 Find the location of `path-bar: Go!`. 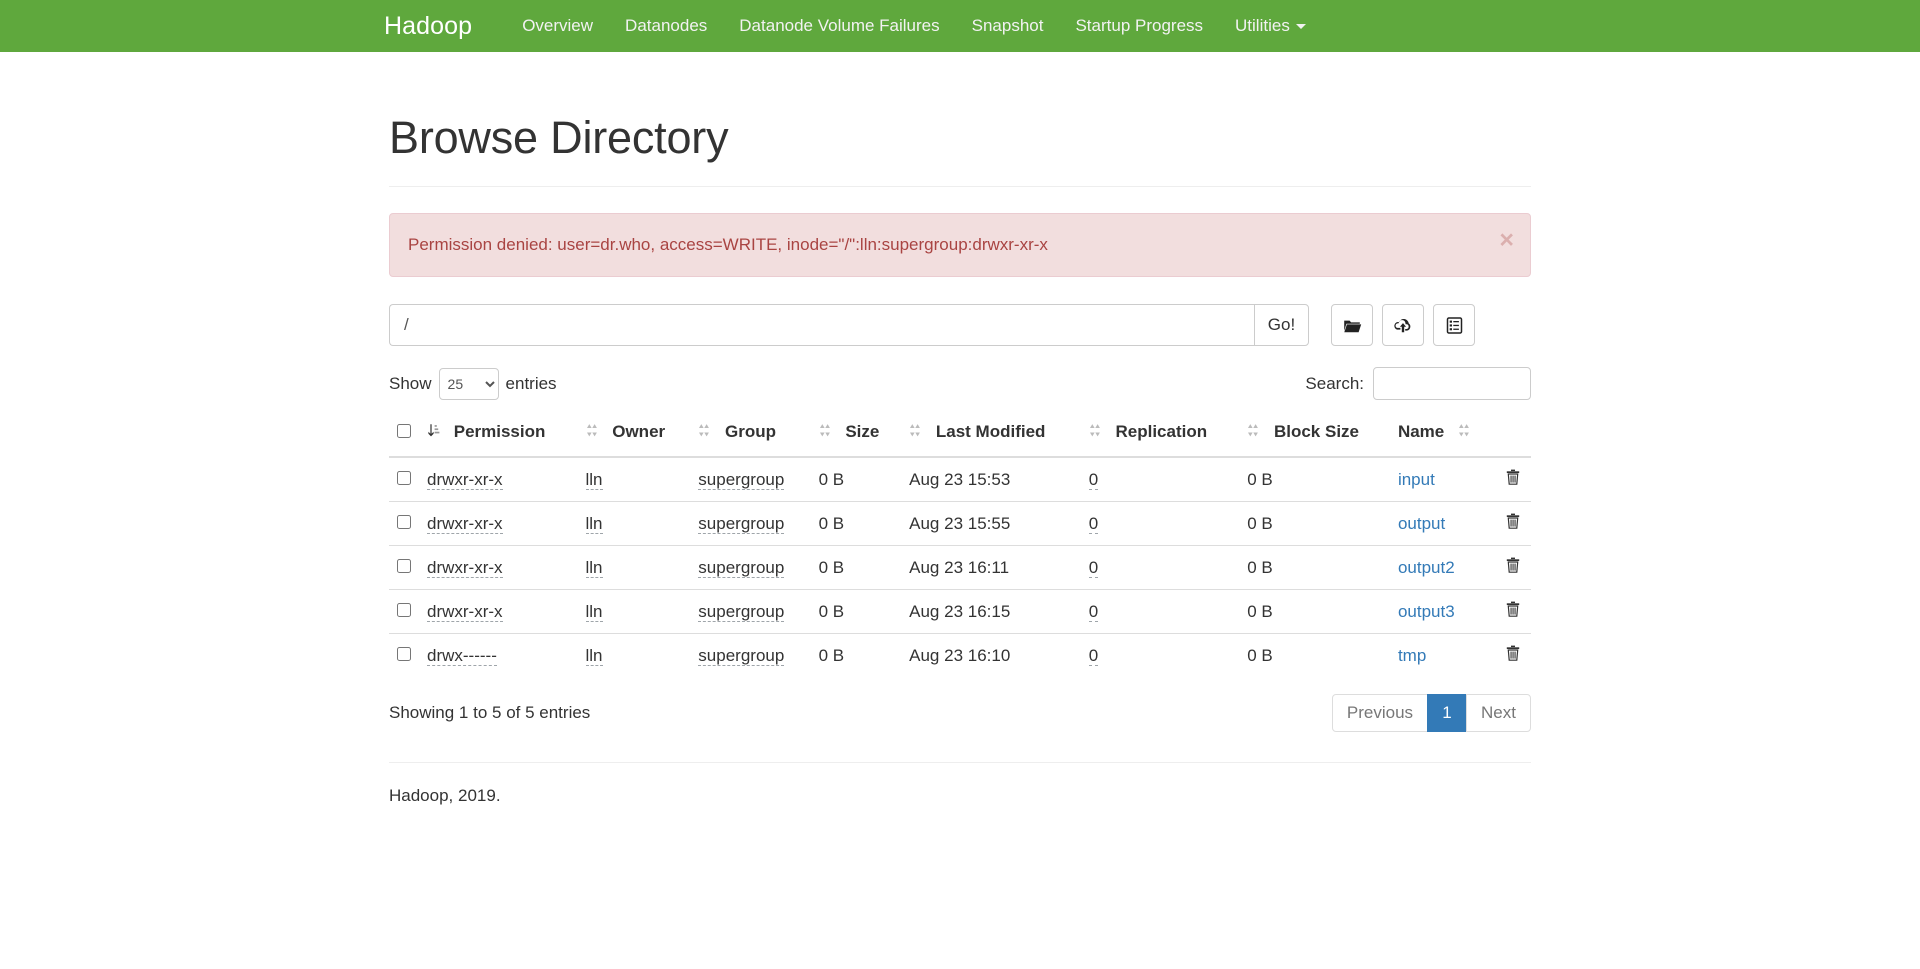

path-bar: Go! is located at coordinates (960, 325).